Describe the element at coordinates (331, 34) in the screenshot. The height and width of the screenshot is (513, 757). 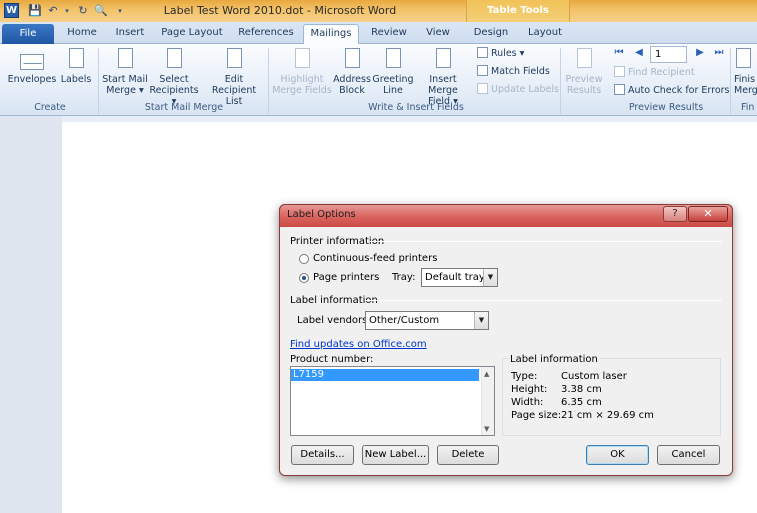
I see `tab-mailings: Mailings` at that location.